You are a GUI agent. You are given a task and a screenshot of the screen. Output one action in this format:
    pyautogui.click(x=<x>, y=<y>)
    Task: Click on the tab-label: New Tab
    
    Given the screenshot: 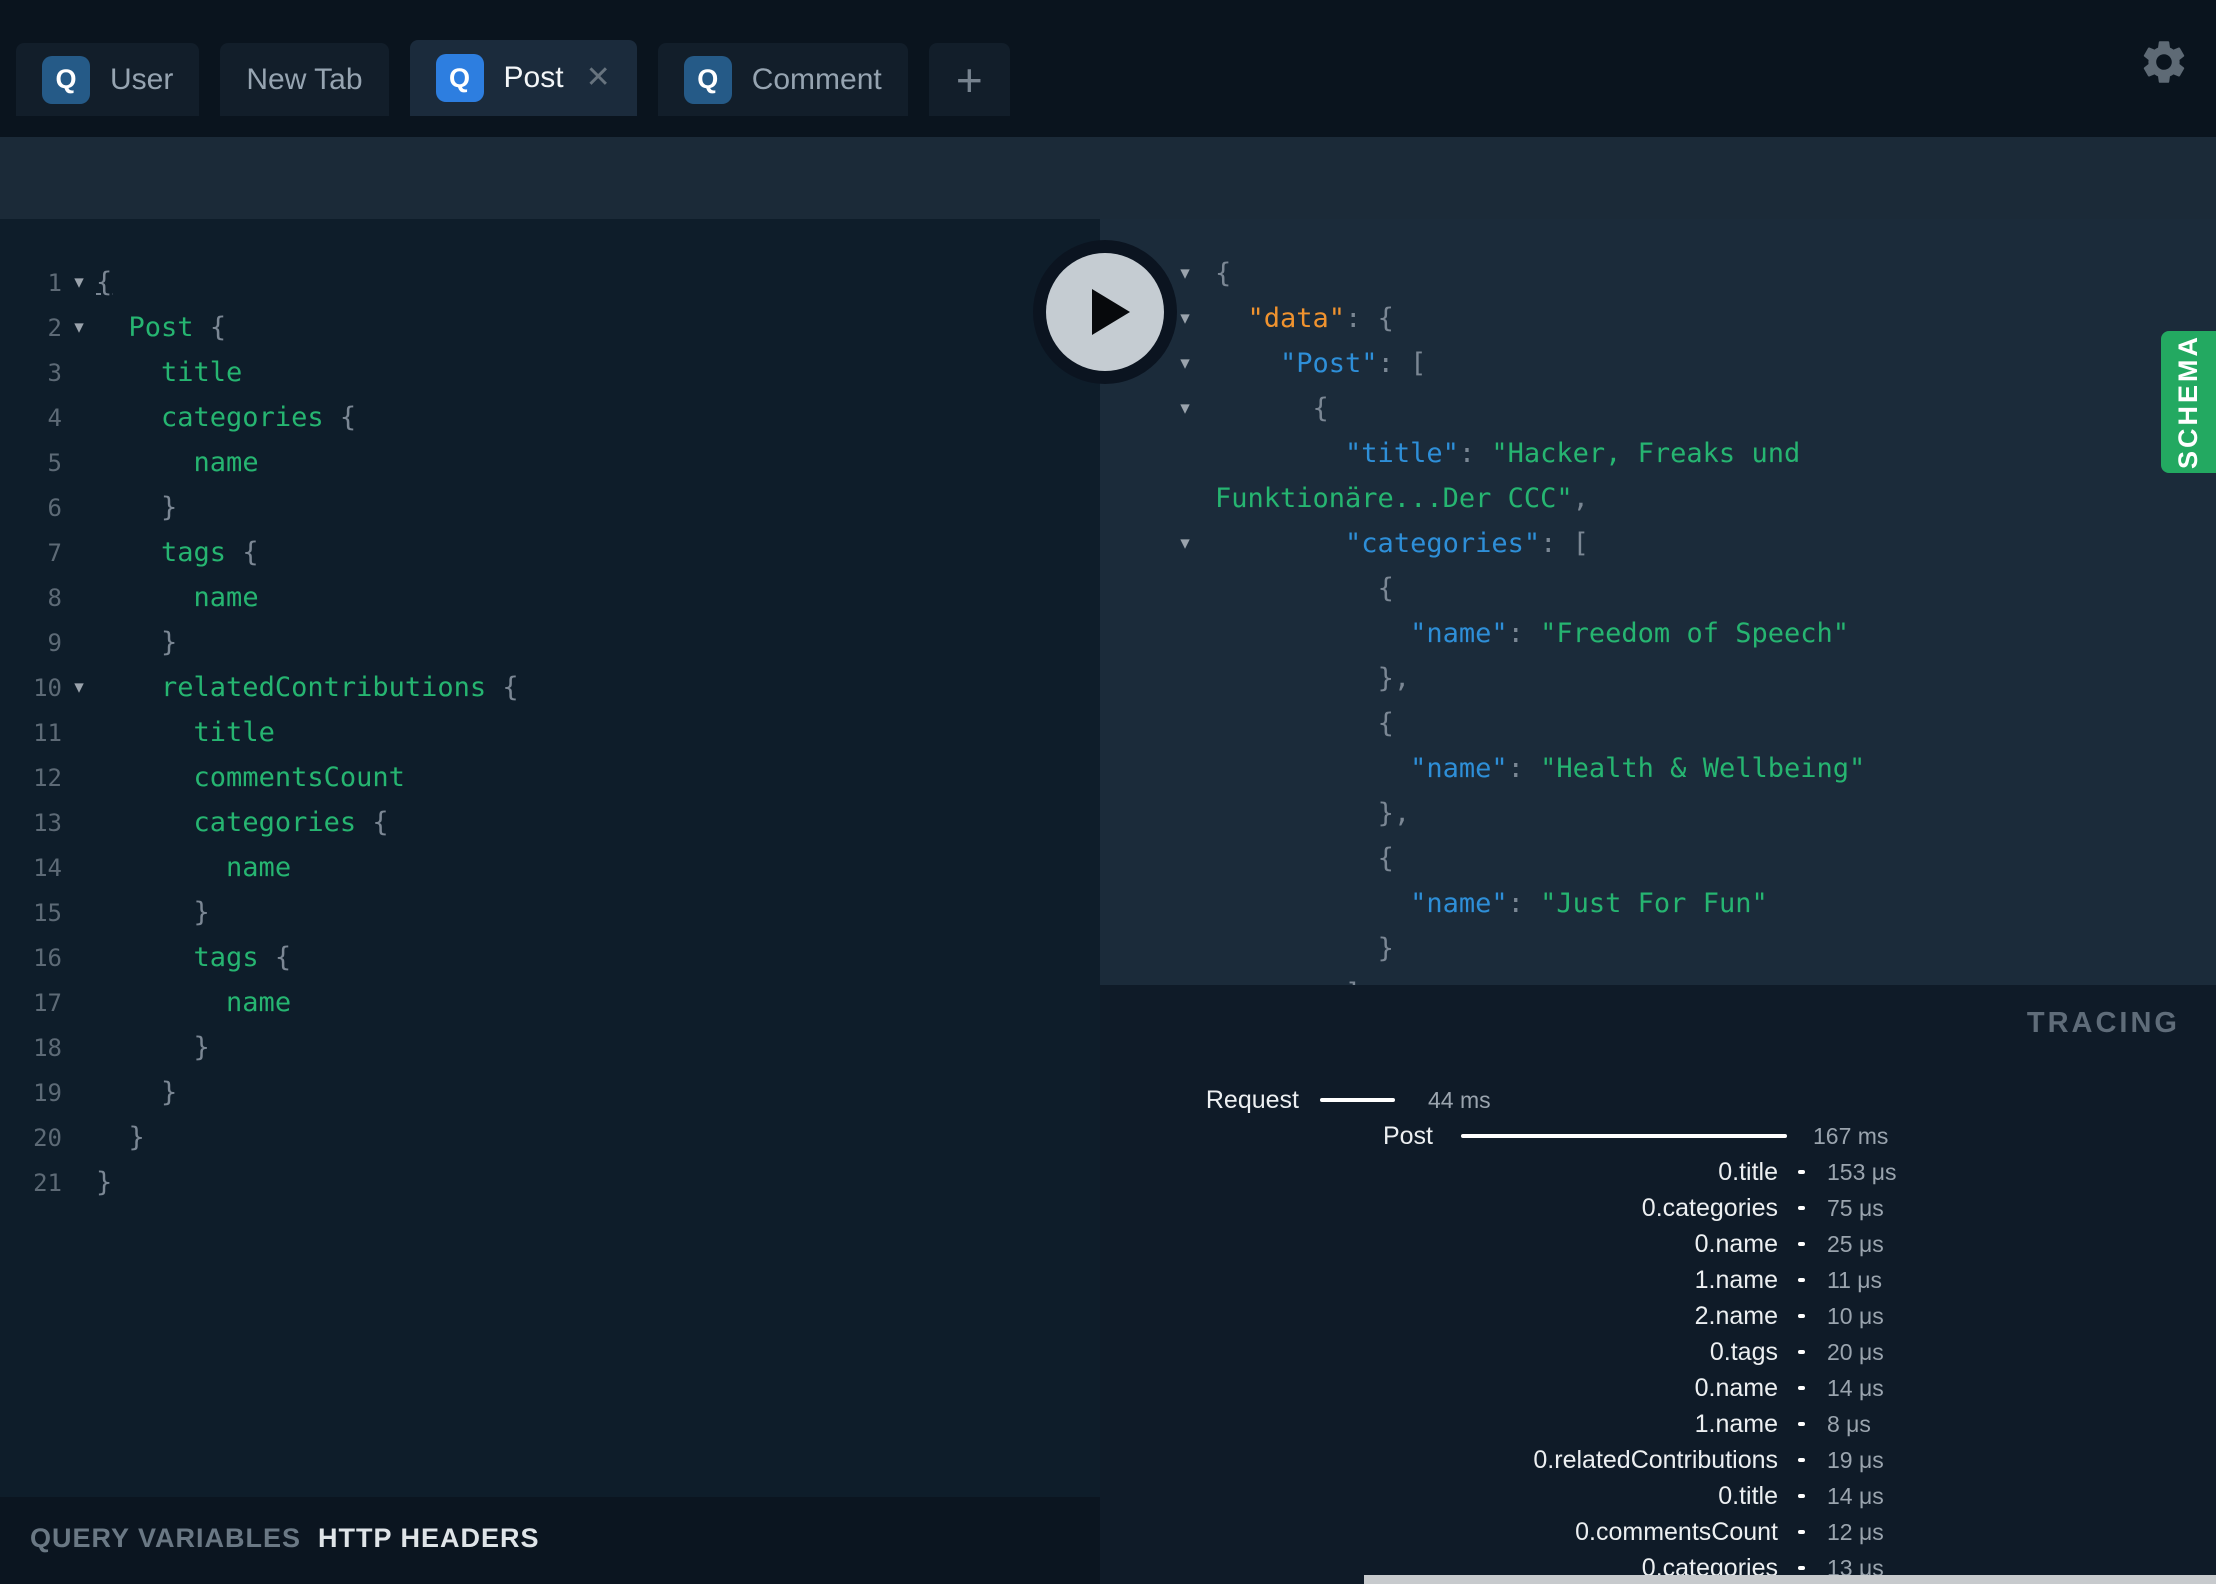 What is the action you would take?
    pyautogui.click(x=304, y=79)
    